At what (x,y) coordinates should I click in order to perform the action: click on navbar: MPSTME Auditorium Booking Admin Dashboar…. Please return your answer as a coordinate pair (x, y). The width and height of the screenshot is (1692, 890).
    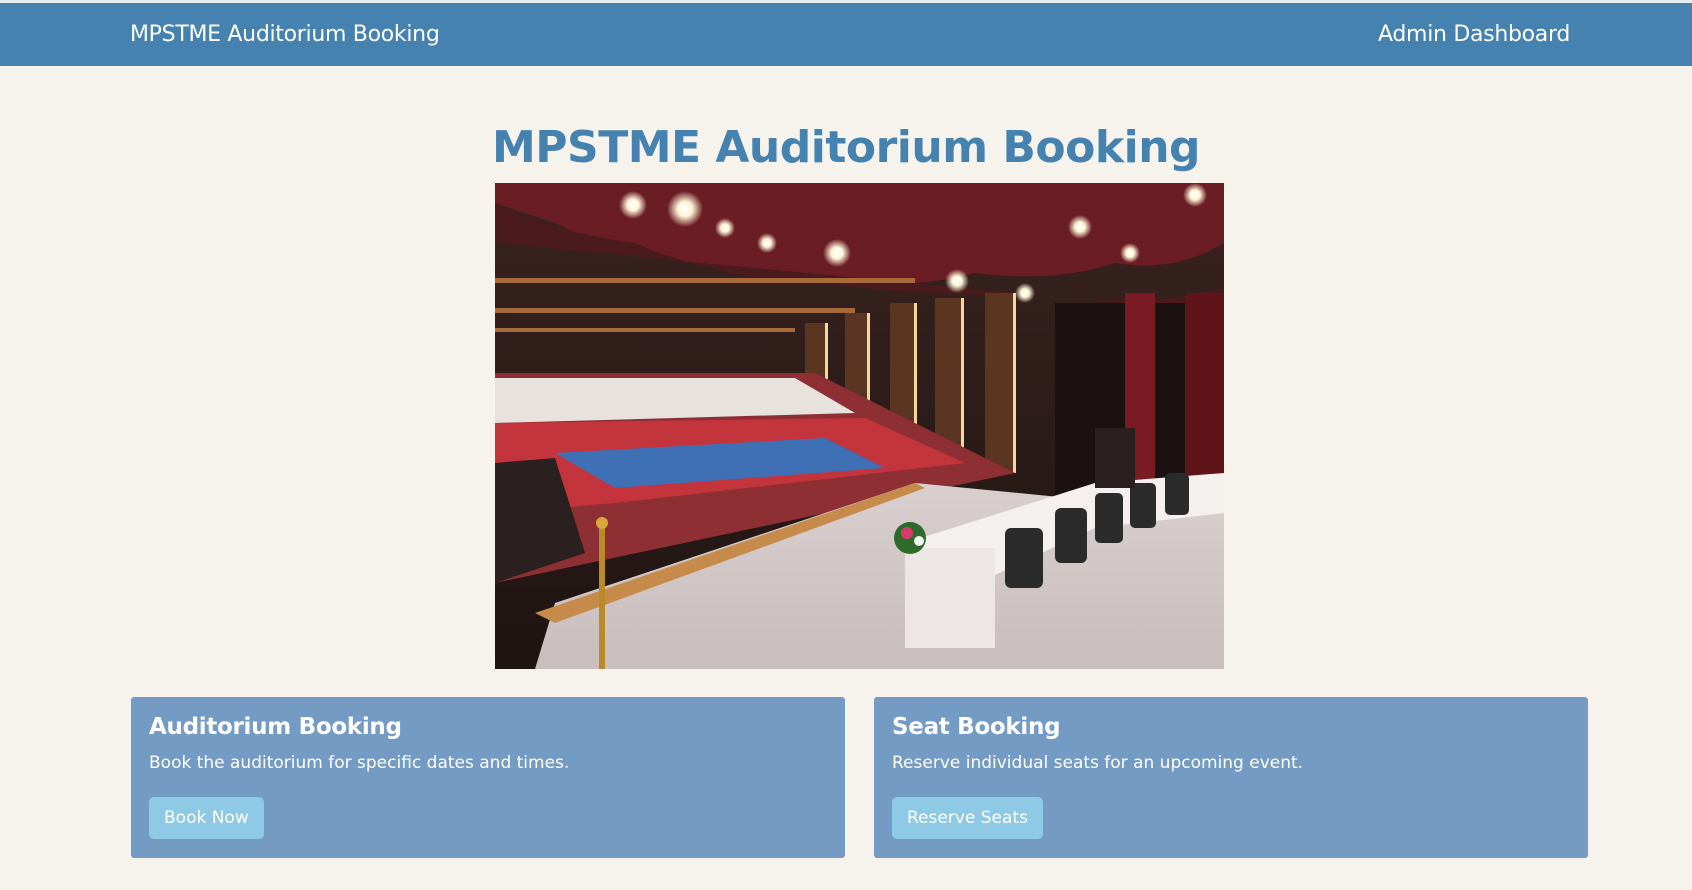
    Looking at the image, I should click on (846, 34).